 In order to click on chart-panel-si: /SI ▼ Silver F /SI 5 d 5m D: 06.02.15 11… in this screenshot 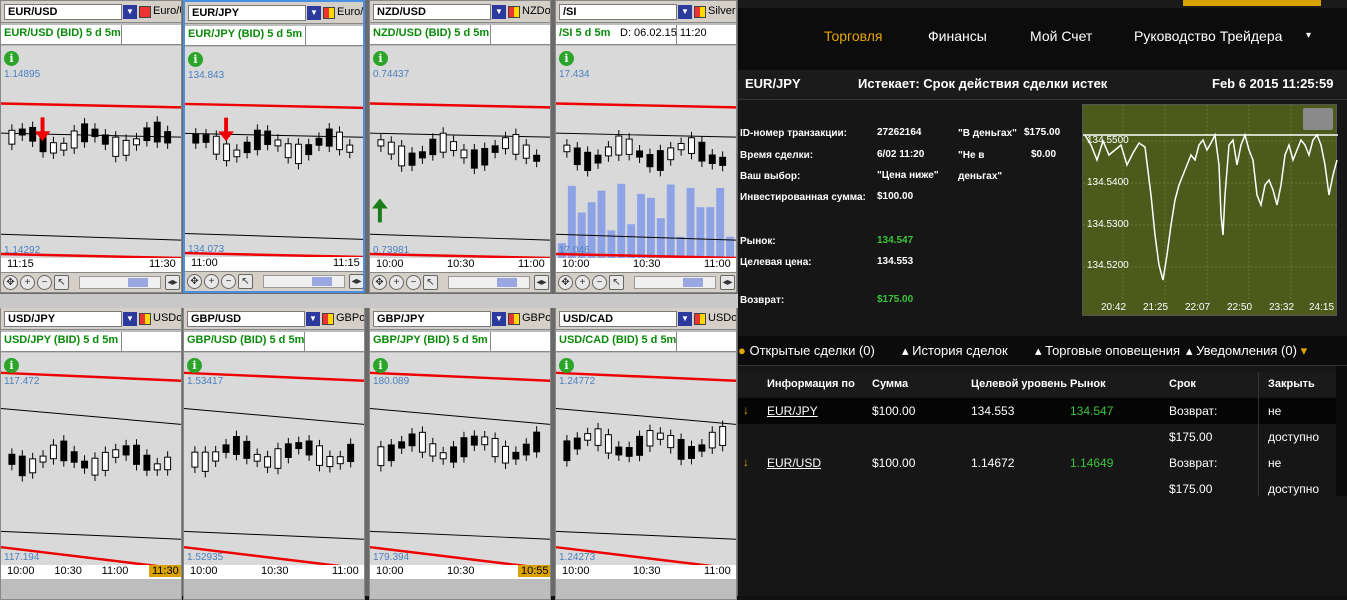, I will do `click(646, 146)`.